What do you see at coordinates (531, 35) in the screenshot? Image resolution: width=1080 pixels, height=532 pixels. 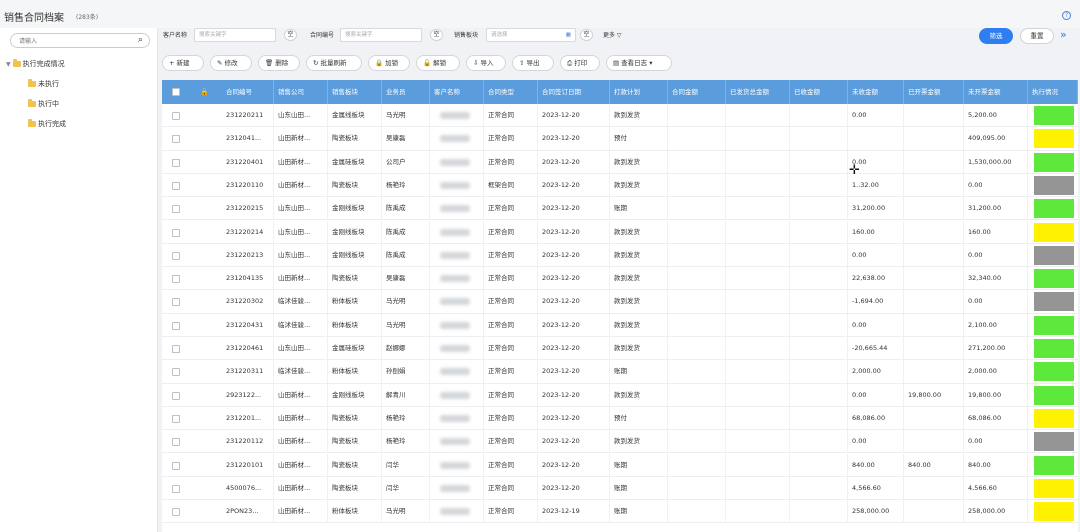 I see `segment-select: 请选择 ▦` at bounding box center [531, 35].